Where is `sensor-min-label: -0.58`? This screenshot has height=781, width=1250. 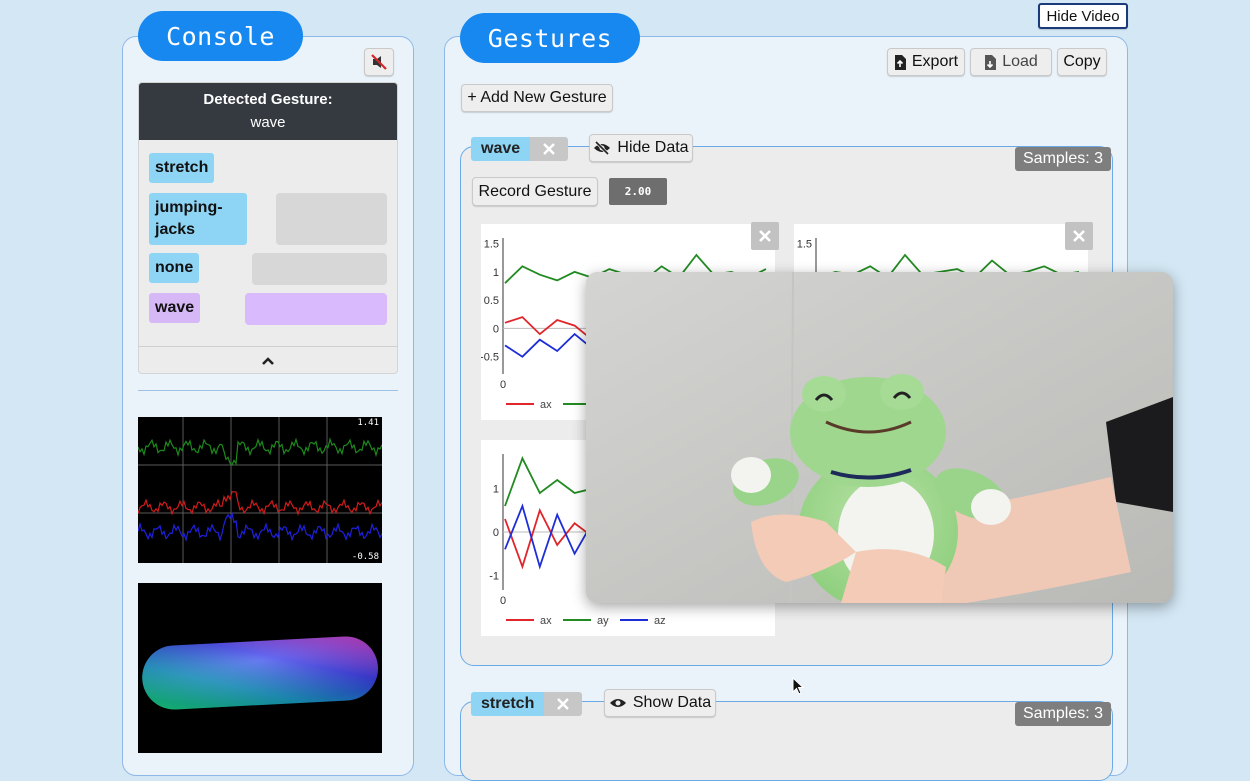 sensor-min-label: -0.58 is located at coordinates (365, 557).